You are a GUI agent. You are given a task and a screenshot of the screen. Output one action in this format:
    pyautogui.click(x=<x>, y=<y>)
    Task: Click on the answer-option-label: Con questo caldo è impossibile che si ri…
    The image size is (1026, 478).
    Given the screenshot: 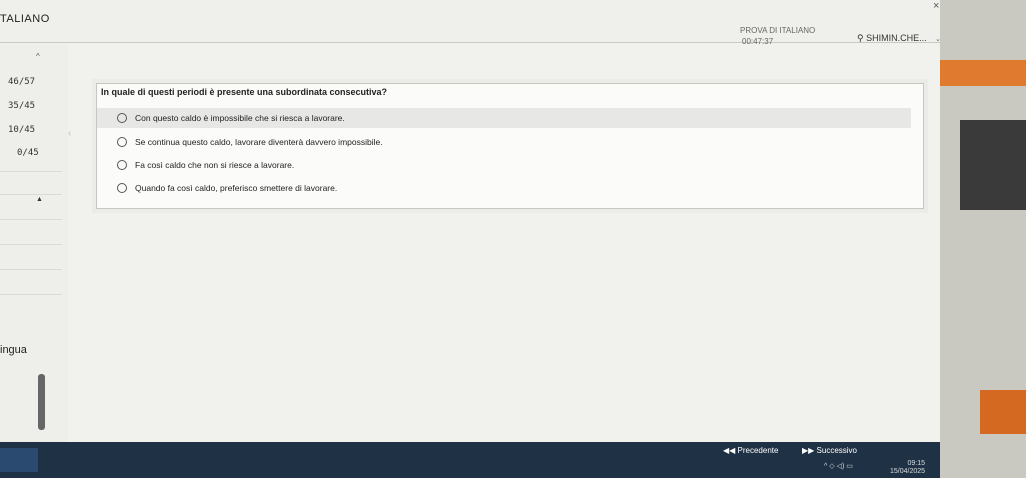 What is the action you would take?
    pyautogui.click(x=240, y=118)
    